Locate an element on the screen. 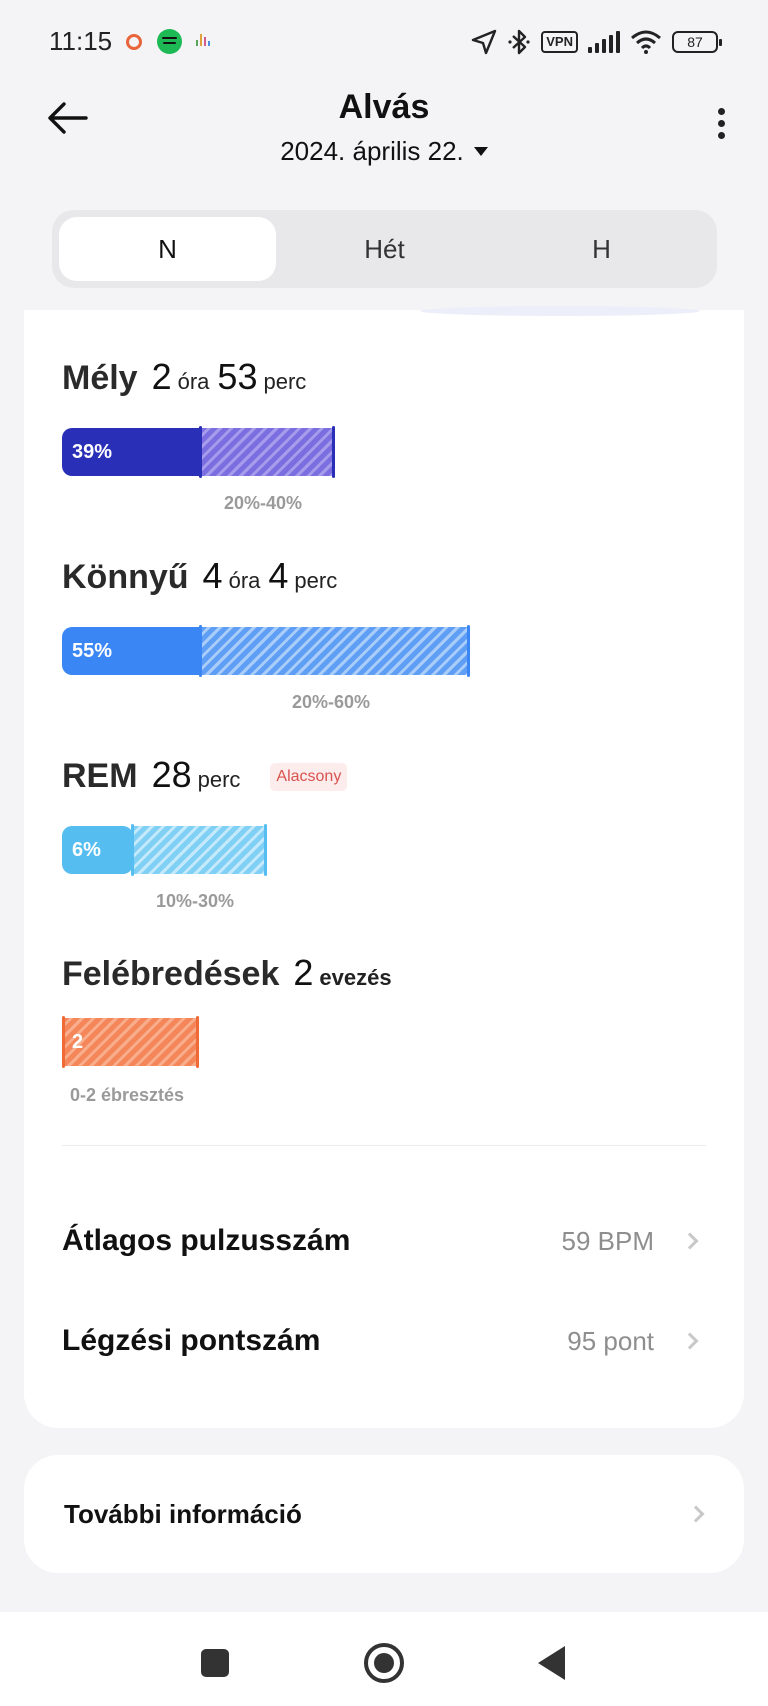 This screenshot has width=768, height=1706. minutes-value: 28 is located at coordinates (171, 774).